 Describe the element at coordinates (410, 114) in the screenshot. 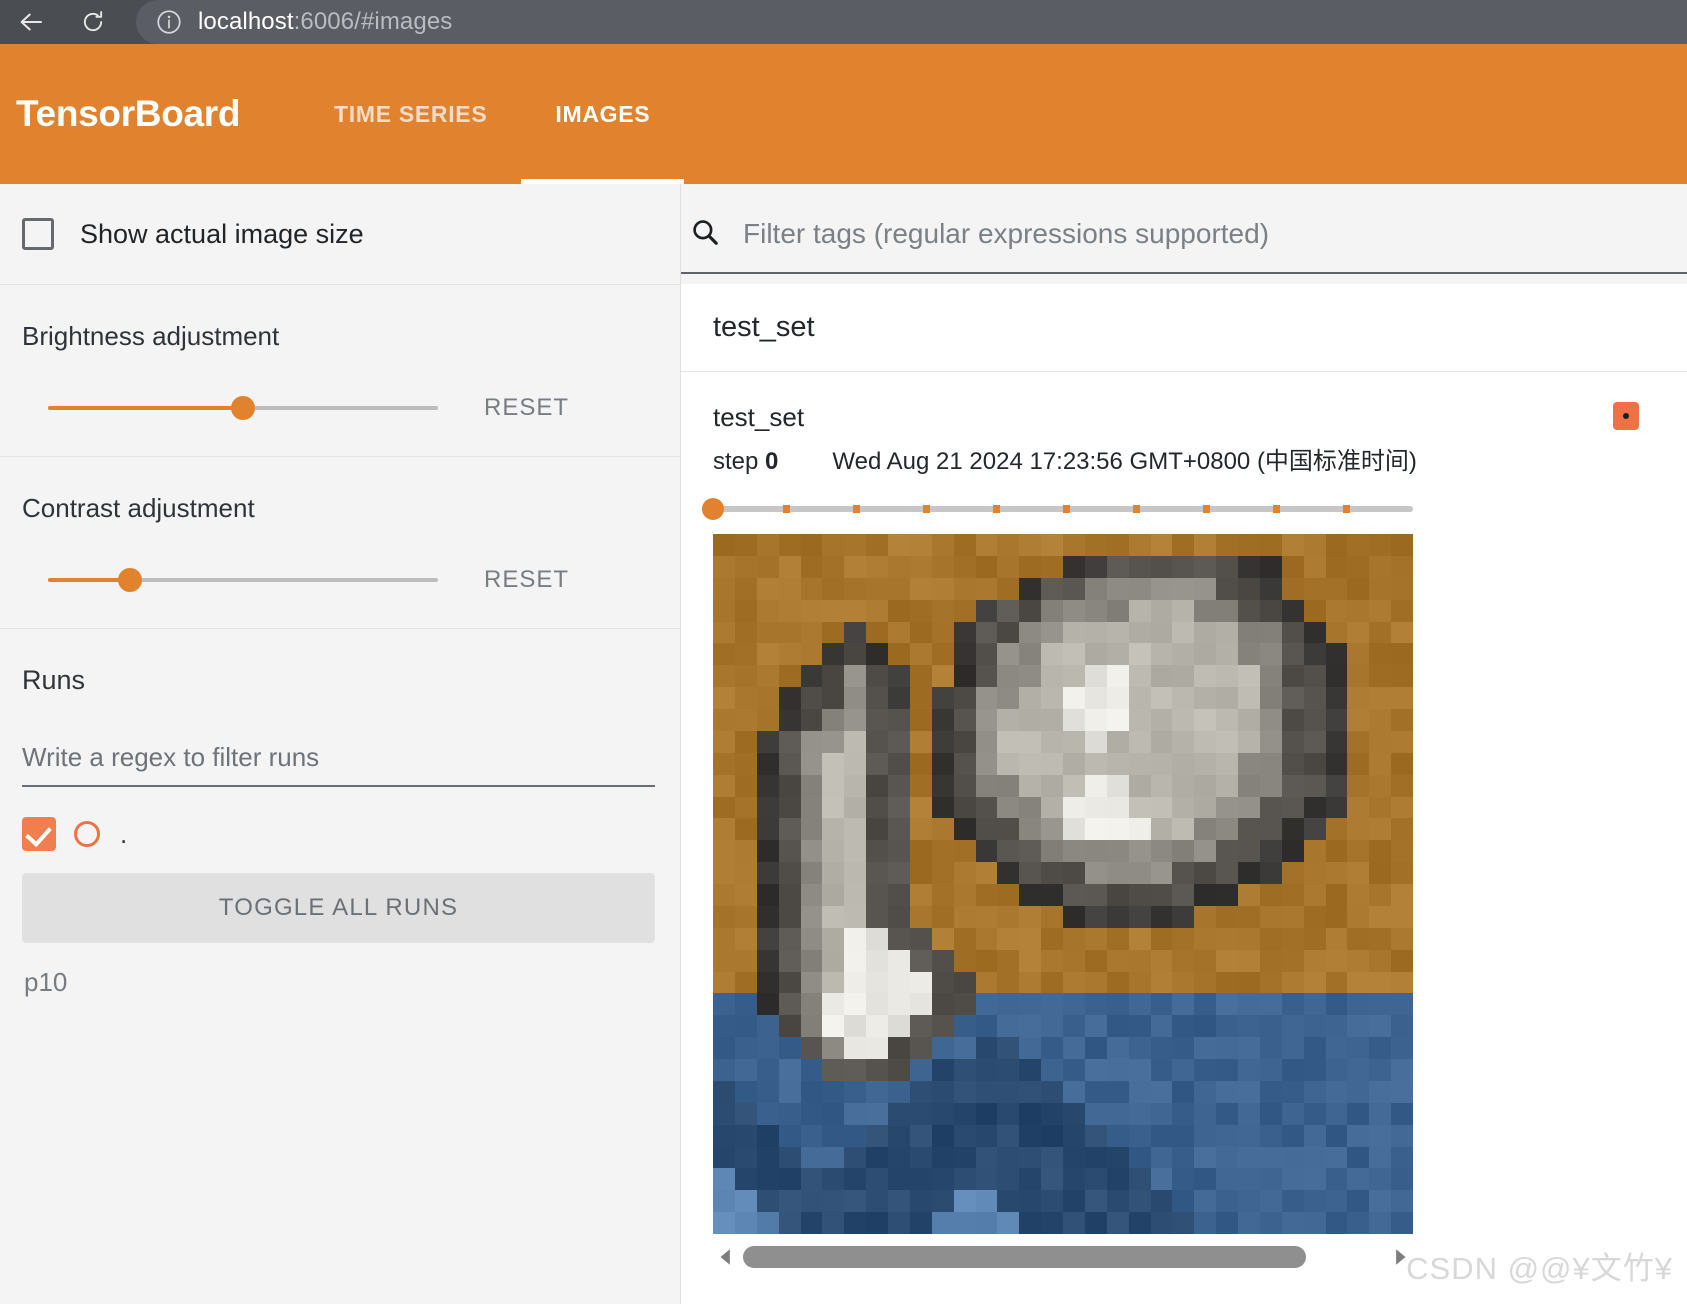

I see `tab-time-series: TIME SERIES` at that location.